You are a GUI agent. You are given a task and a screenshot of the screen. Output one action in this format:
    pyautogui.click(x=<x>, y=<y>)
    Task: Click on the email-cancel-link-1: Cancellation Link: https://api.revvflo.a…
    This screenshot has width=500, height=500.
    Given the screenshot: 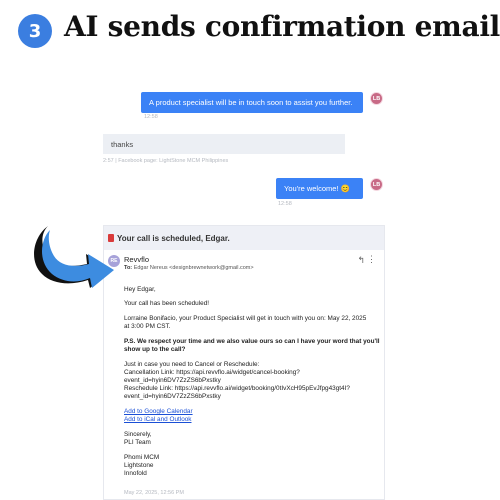 What is the action you would take?
    pyautogui.click(x=212, y=372)
    